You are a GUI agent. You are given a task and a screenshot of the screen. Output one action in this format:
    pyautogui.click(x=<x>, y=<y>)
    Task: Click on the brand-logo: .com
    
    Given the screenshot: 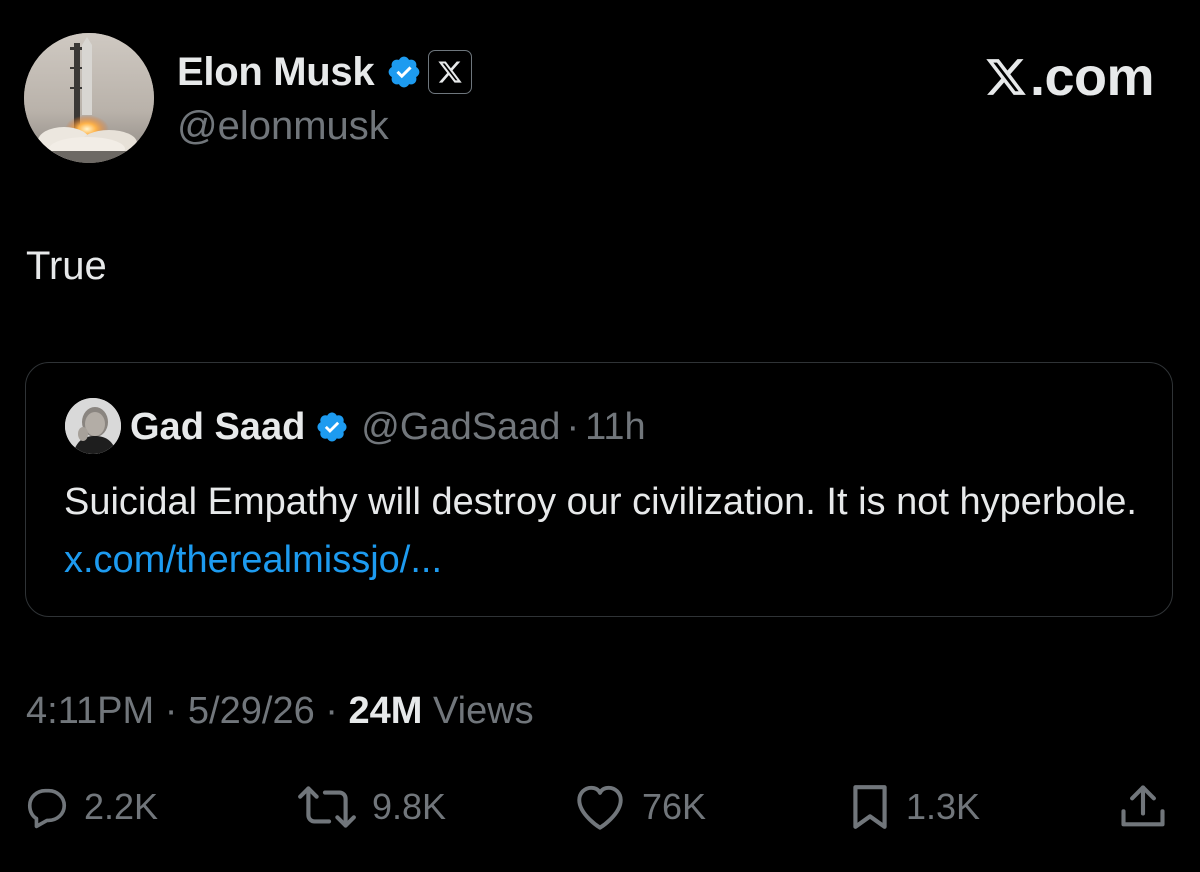 What is the action you would take?
    pyautogui.click(x=1069, y=77)
    